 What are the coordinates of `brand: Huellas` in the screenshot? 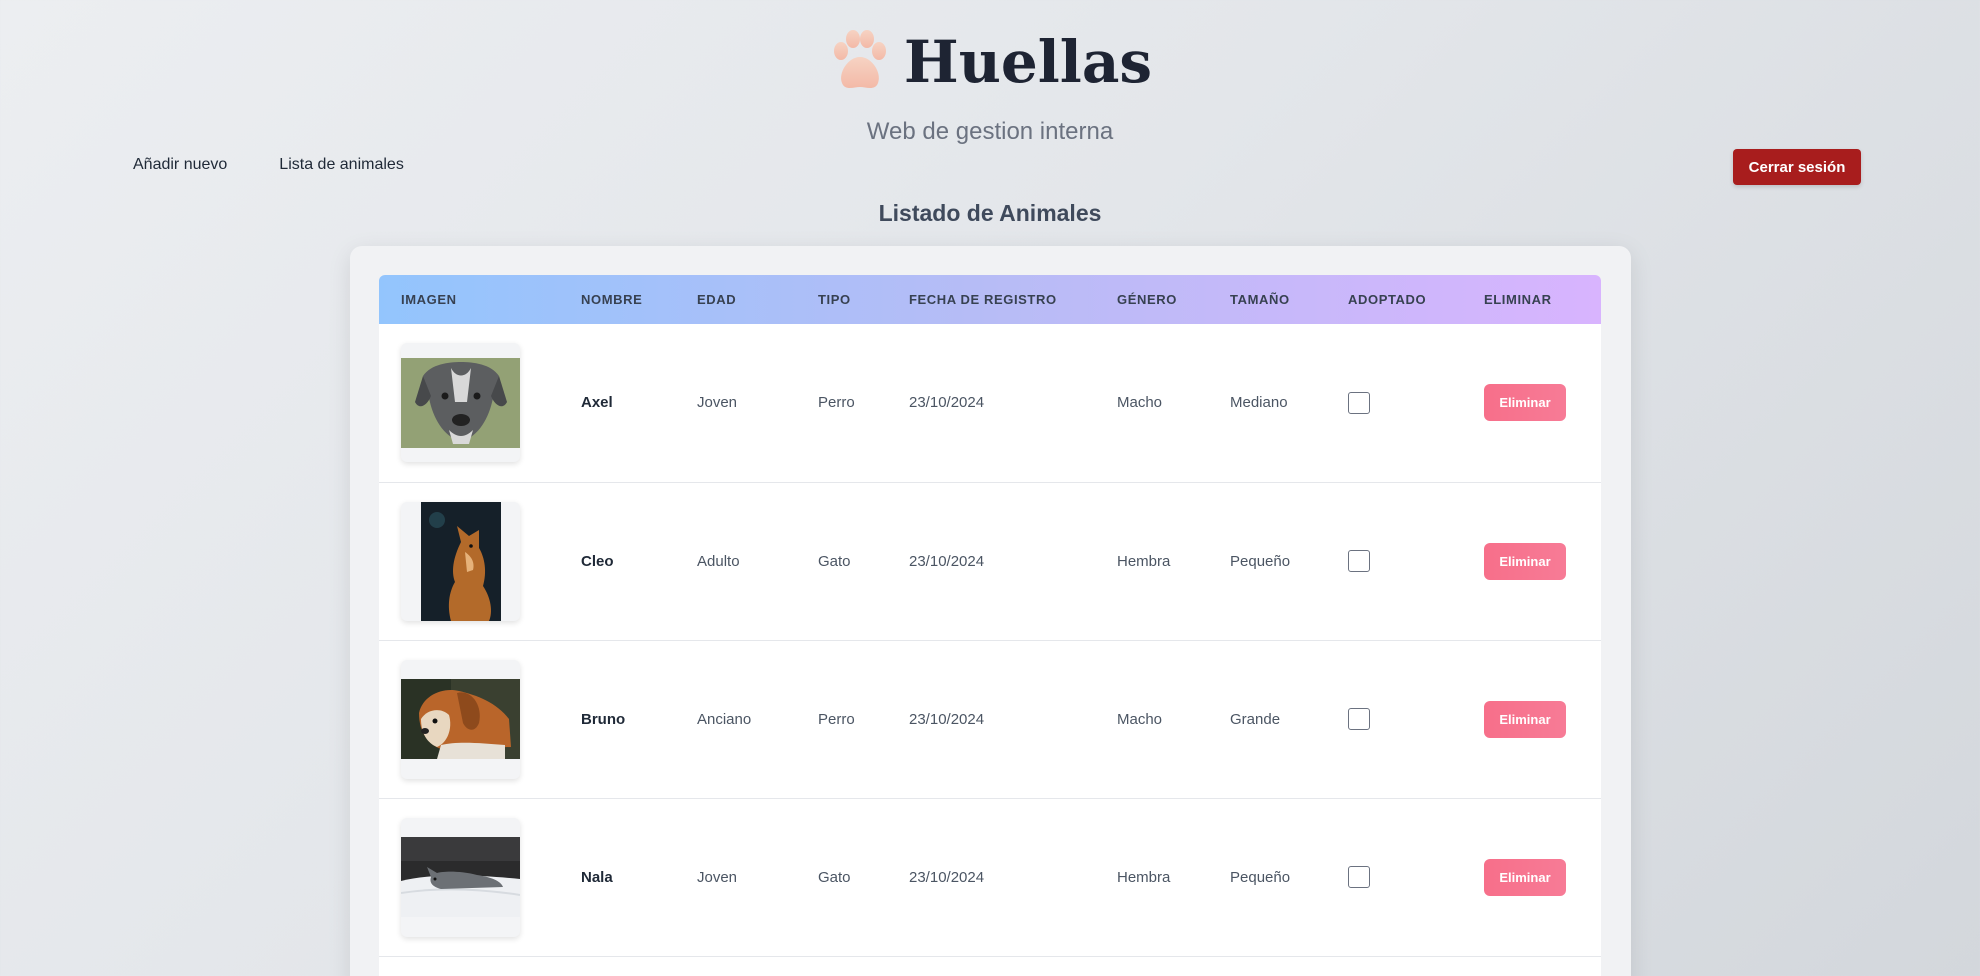 It's located at (990, 62).